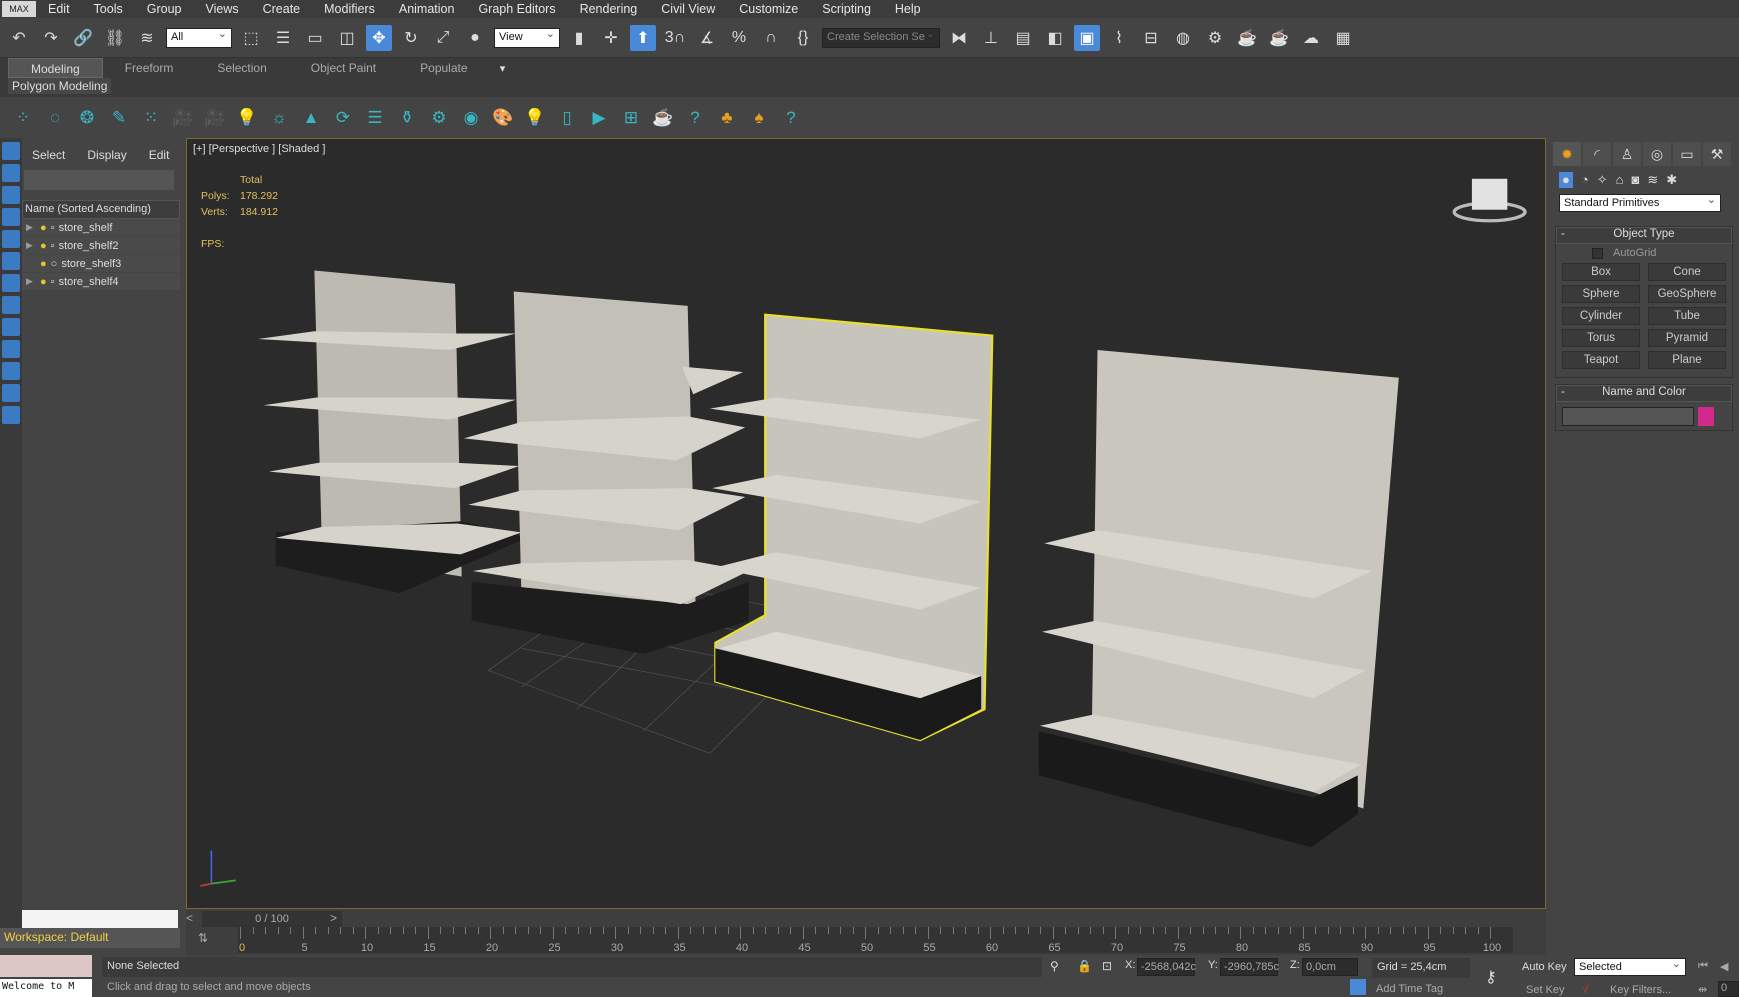  What do you see at coordinates (579, 38) in the screenshot?
I see `pivot-icon: ▮` at bounding box center [579, 38].